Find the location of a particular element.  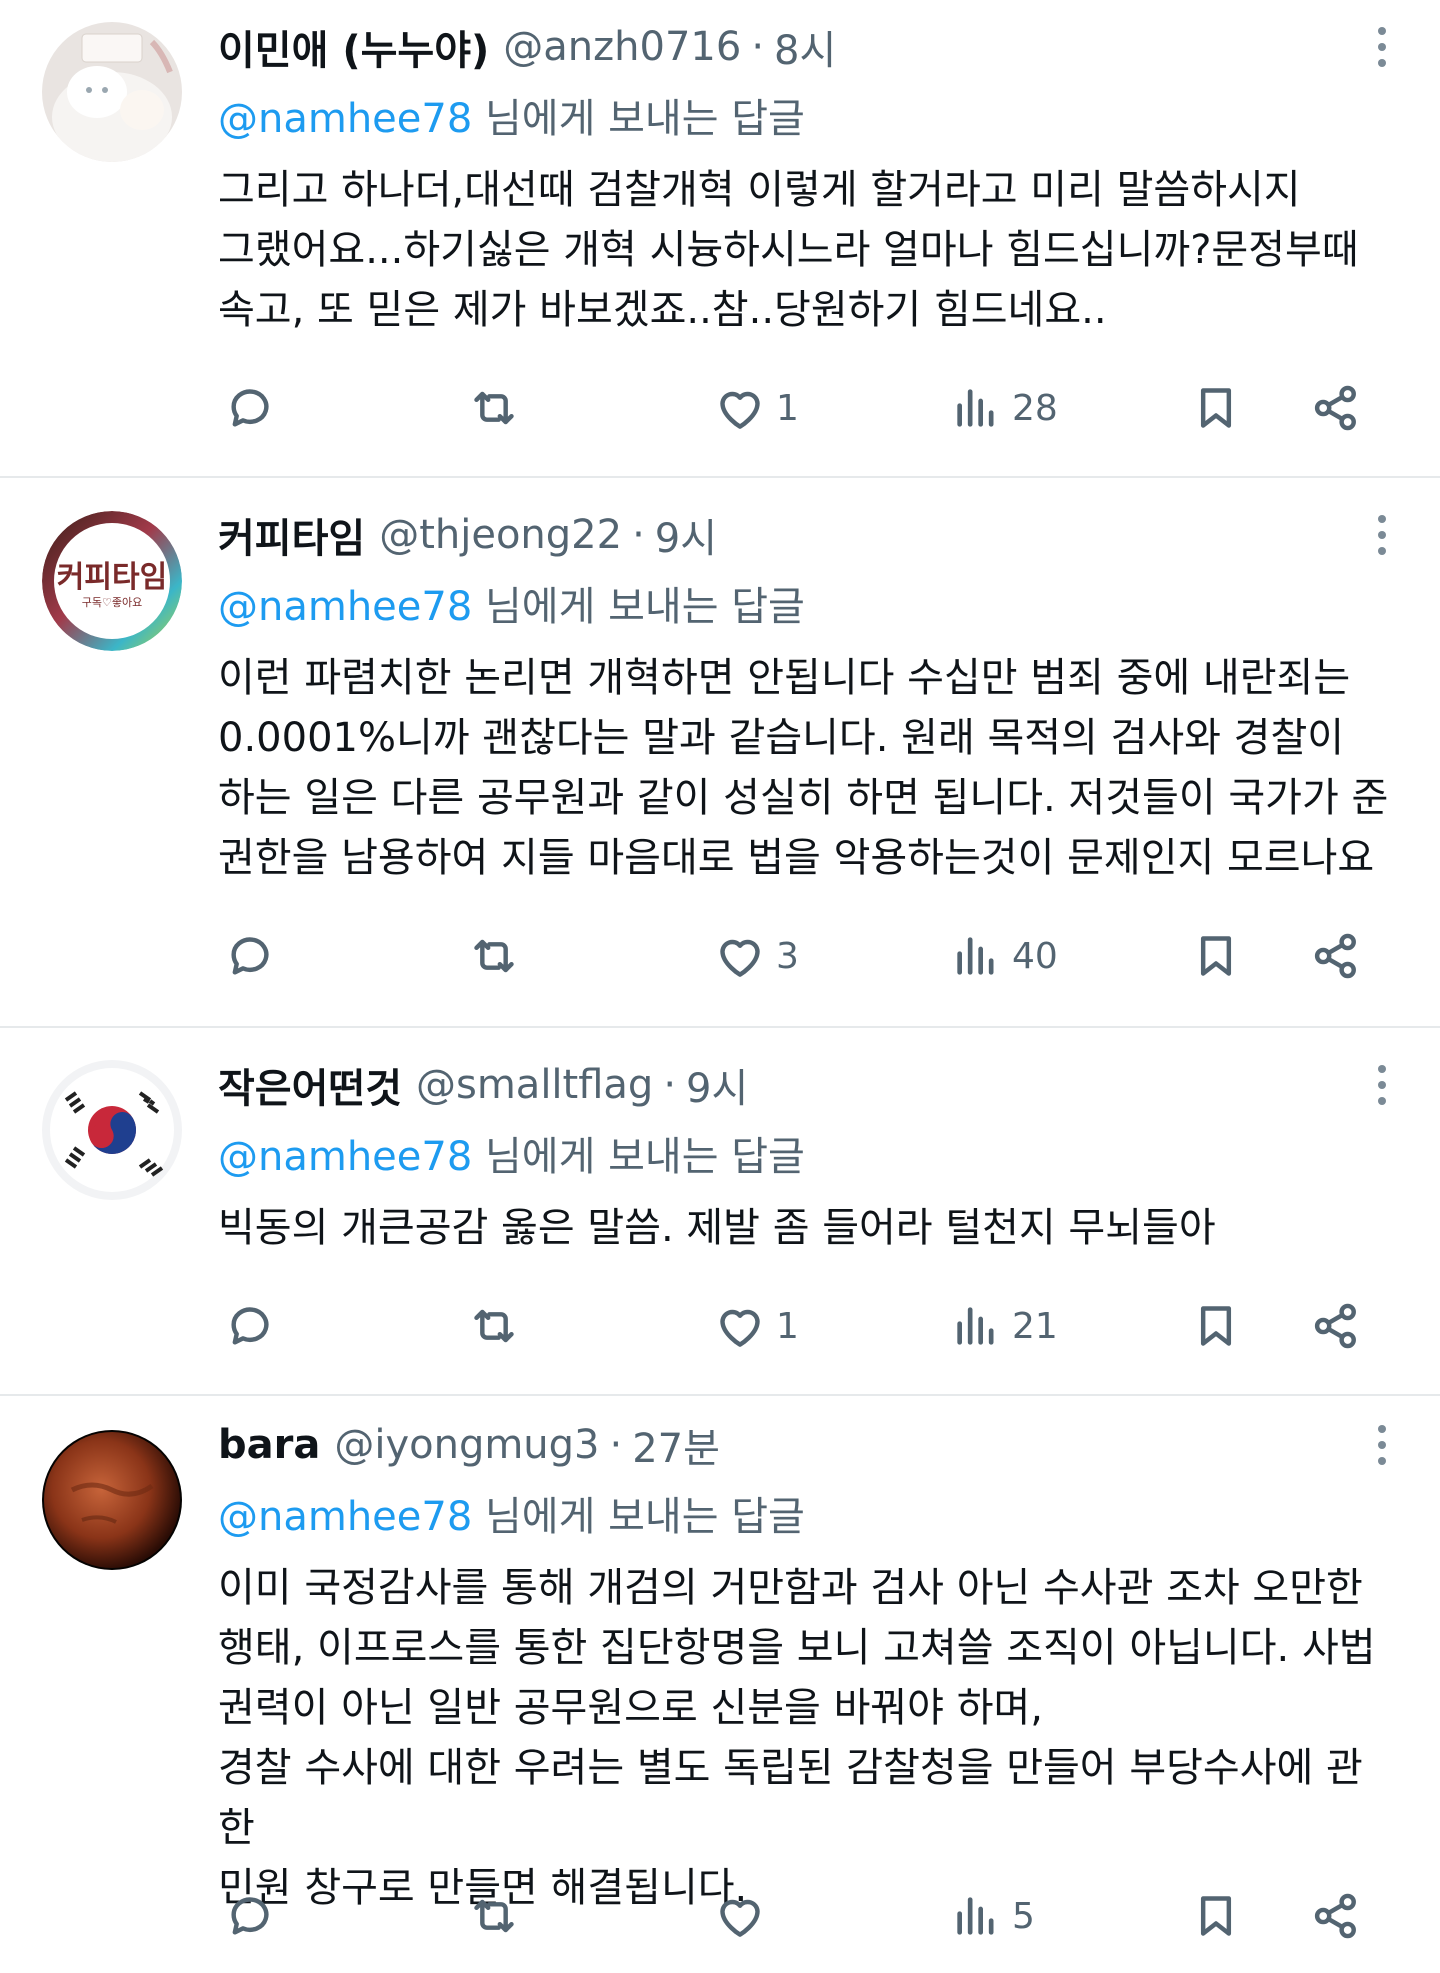

user-handle: @thjeong22 is located at coordinates (500, 535).